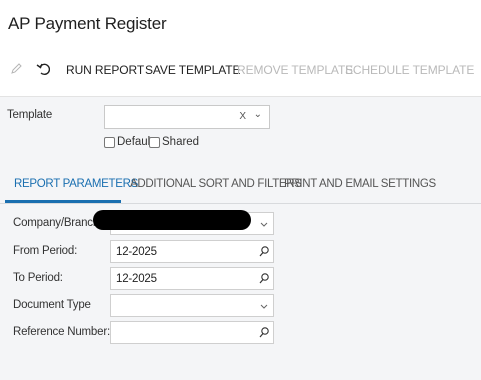  What do you see at coordinates (192, 305) in the screenshot?
I see `document-type-field` at bounding box center [192, 305].